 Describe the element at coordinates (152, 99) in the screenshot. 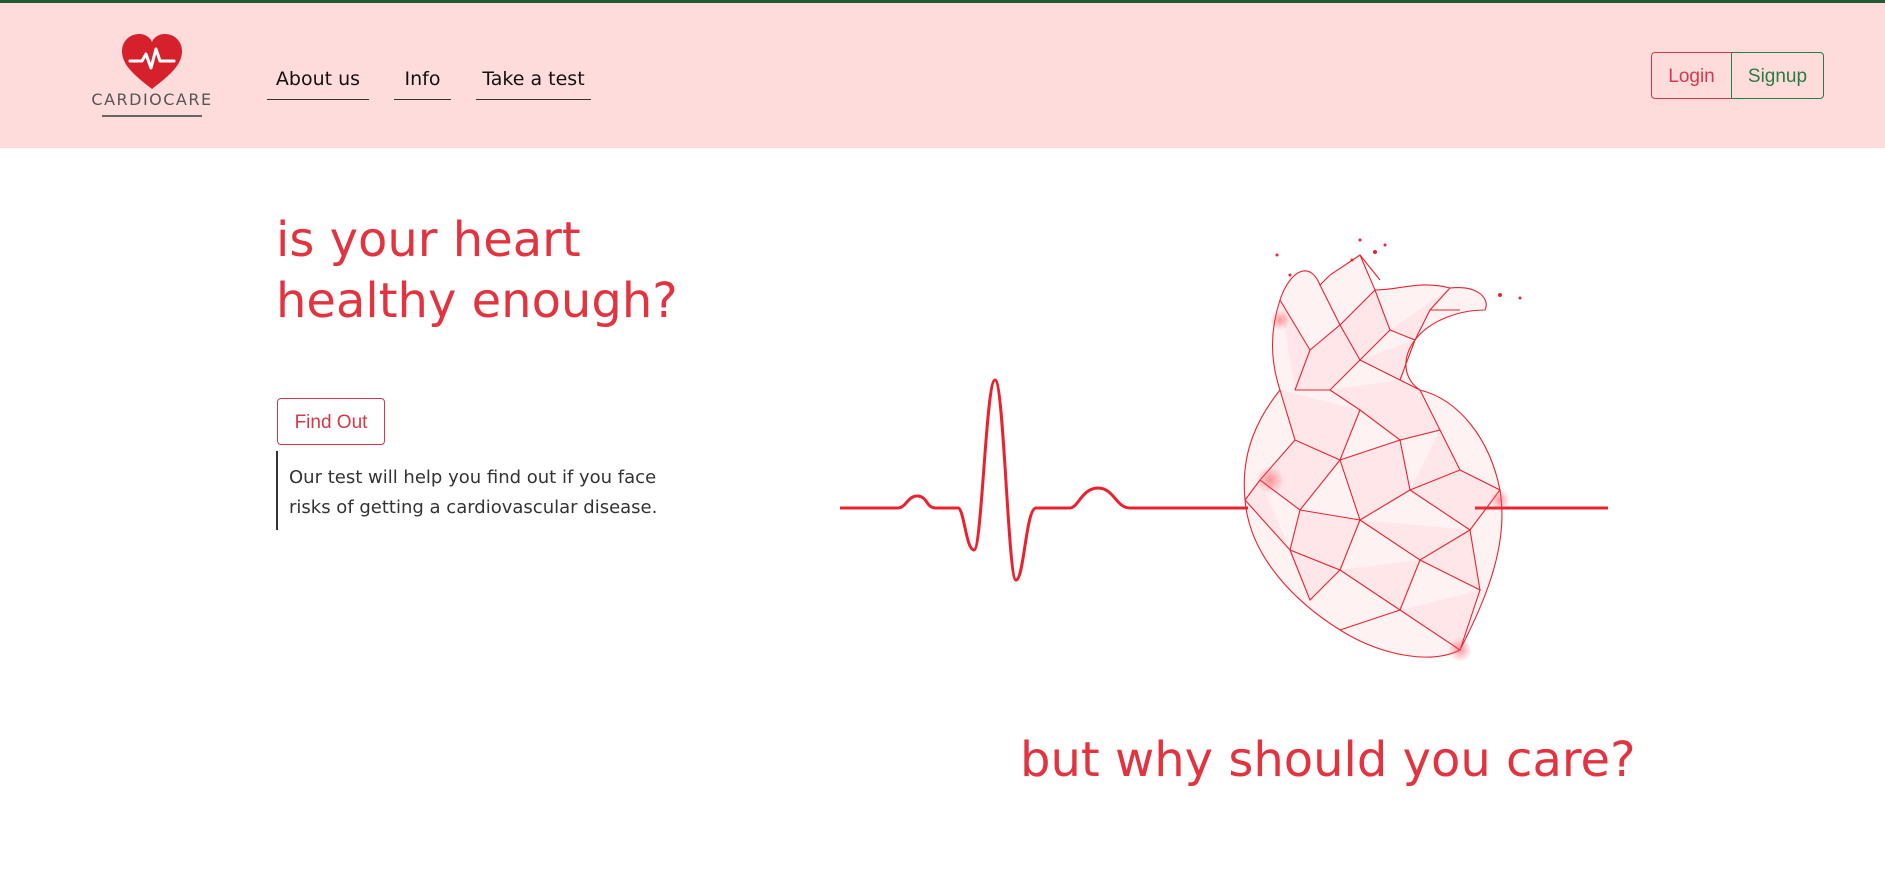

I see `logo-text: CARDIOCARE` at that location.